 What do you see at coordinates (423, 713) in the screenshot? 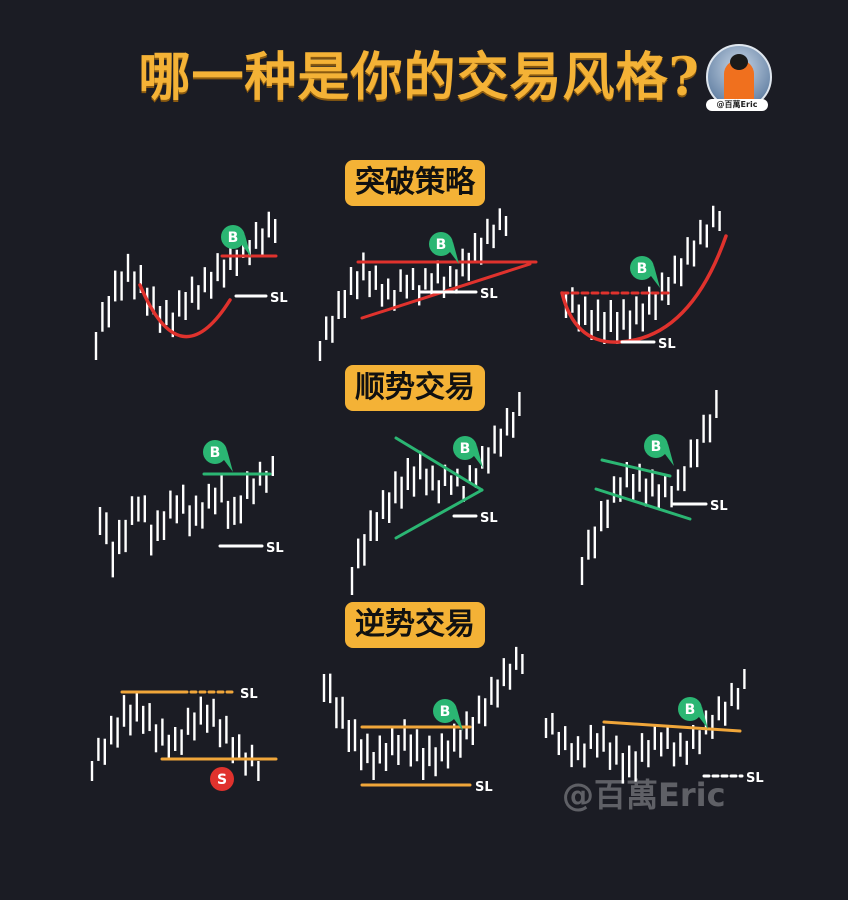
I see `double-bottom-bars` at bounding box center [423, 713].